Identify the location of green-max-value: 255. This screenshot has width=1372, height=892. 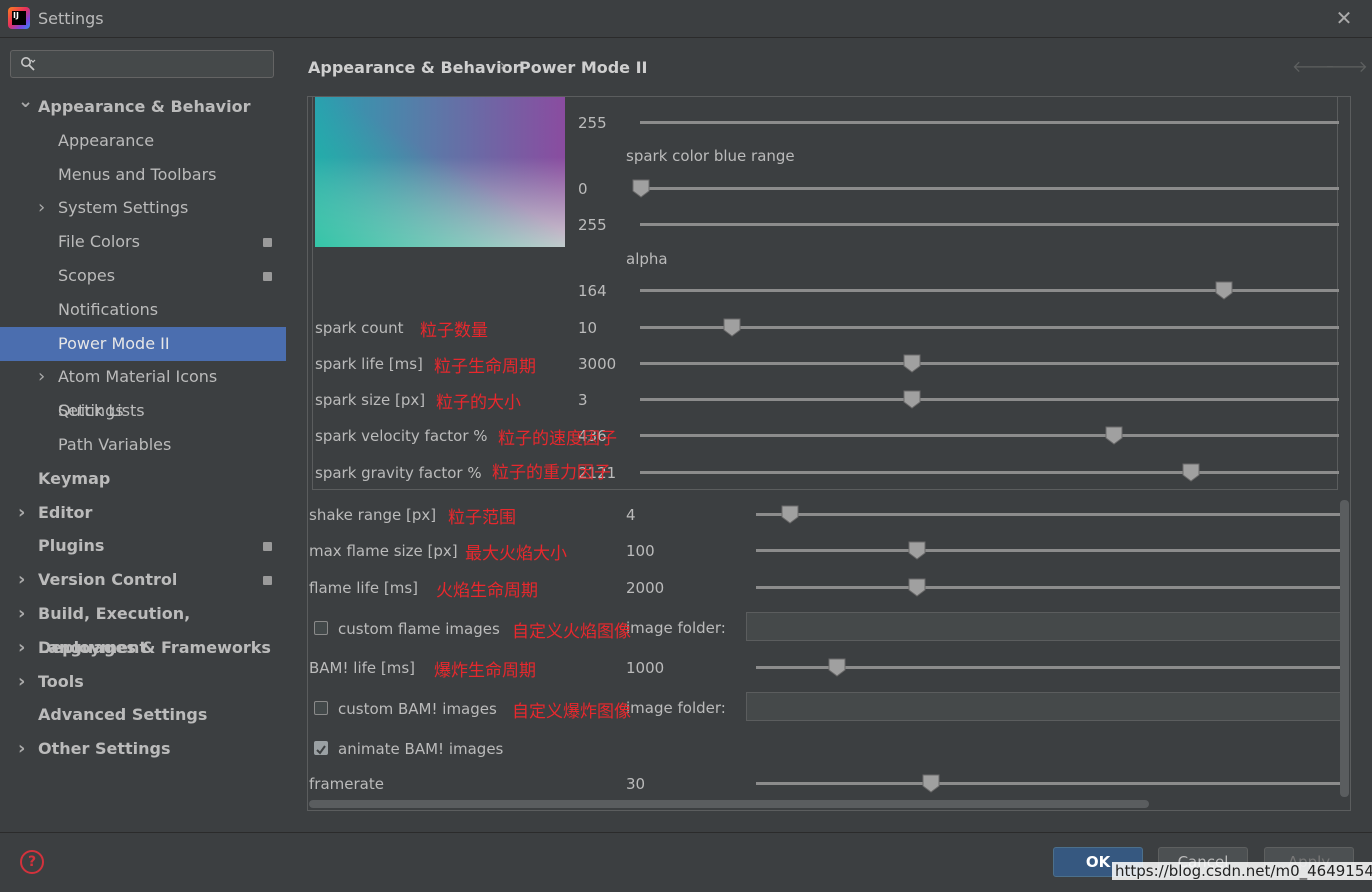
(592, 123).